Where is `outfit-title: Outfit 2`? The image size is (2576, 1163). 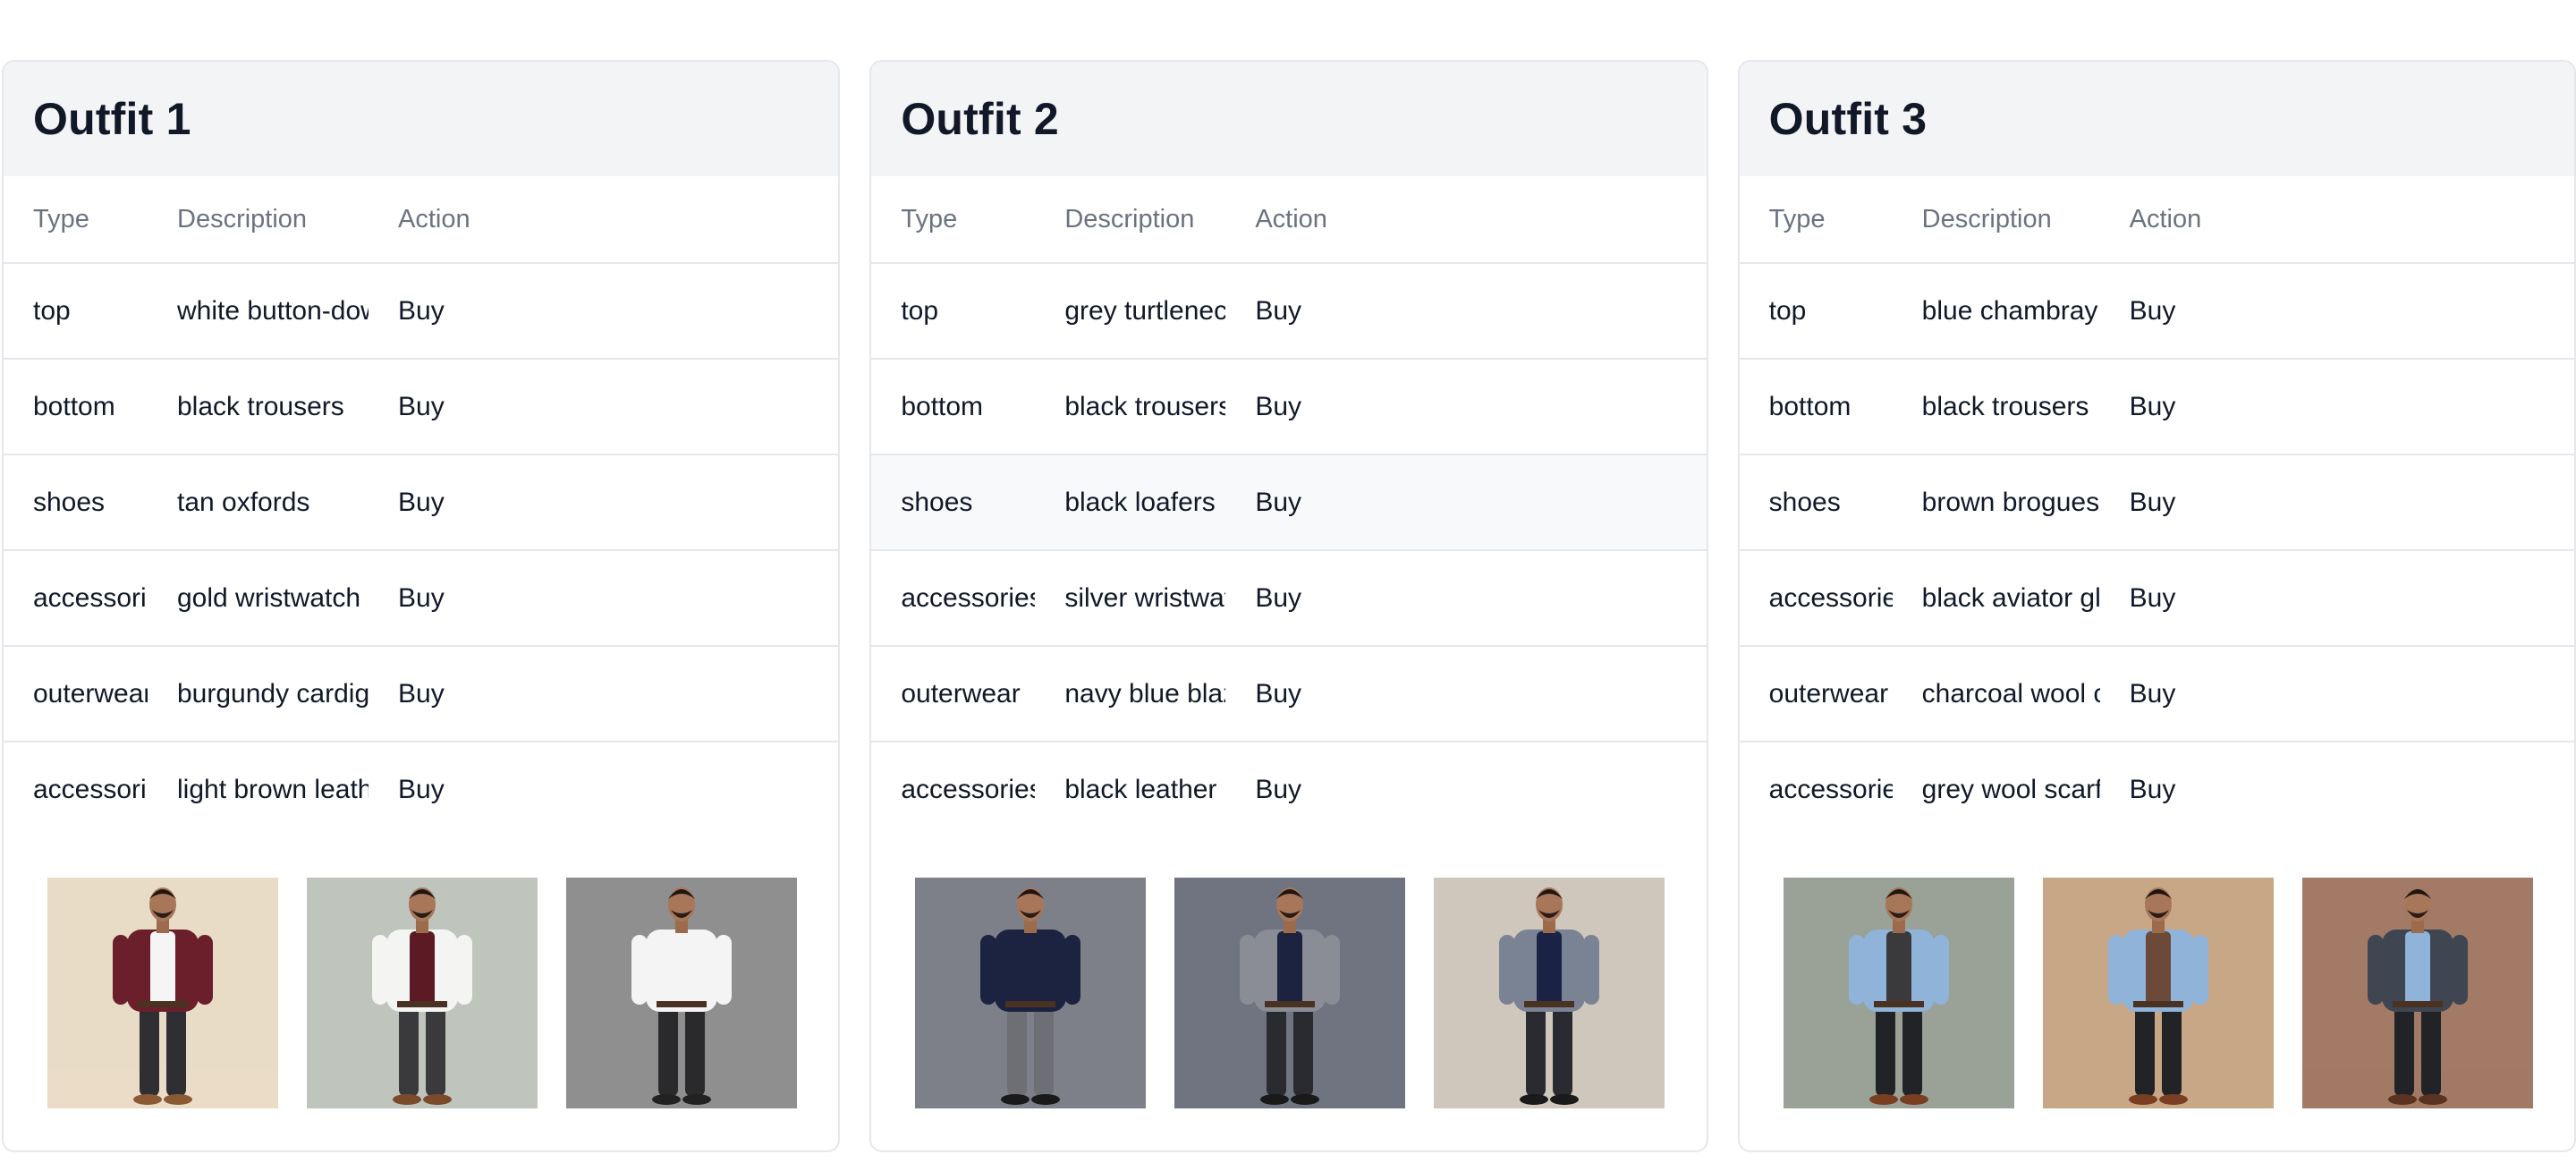 outfit-title: Outfit 2 is located at coordinates (980, 119).